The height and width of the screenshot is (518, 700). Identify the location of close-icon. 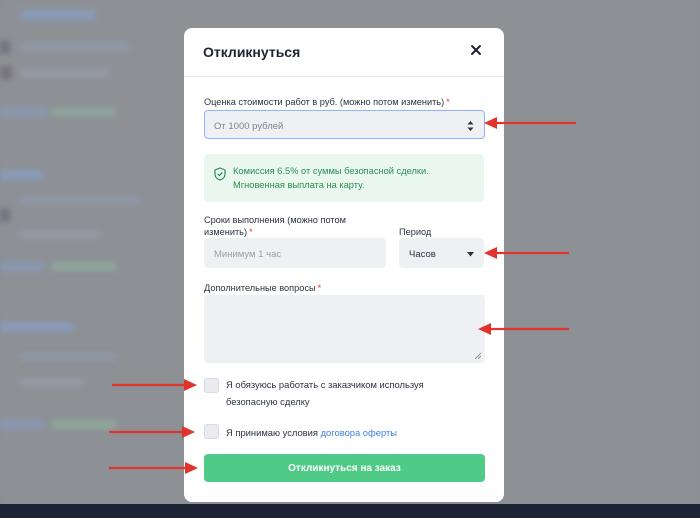
(476, 50).